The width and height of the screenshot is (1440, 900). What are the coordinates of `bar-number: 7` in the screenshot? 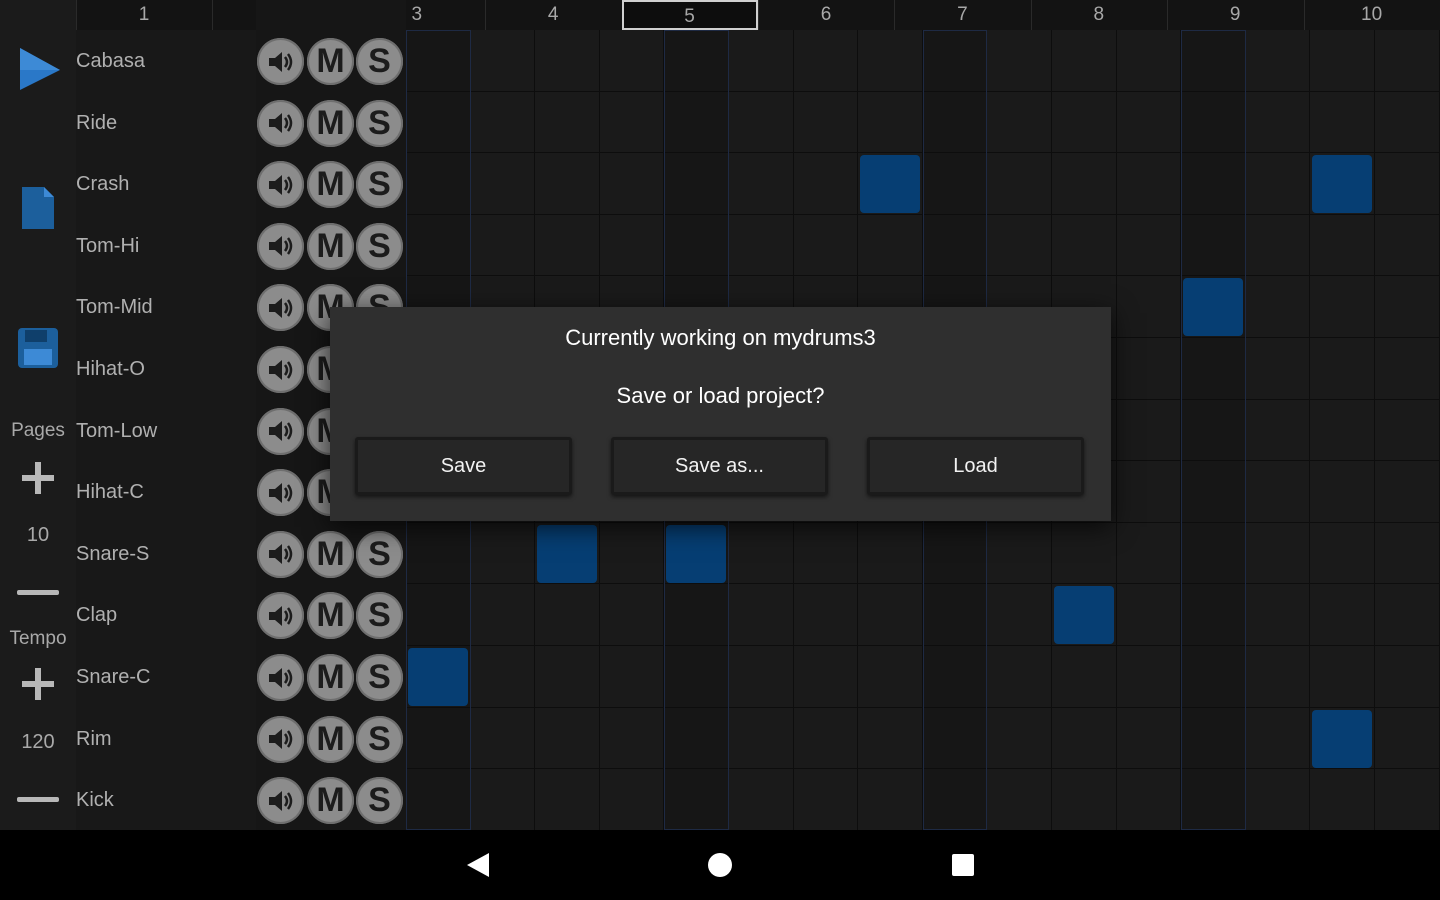 It's located at (962, 15).